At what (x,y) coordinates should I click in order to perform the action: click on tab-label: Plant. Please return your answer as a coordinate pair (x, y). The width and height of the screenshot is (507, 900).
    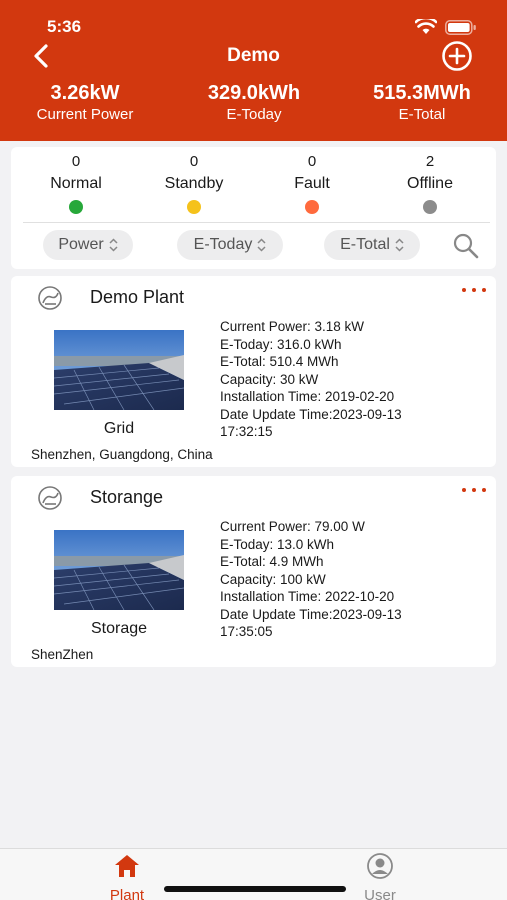
    Looking at the image, I should click on (127, 893).